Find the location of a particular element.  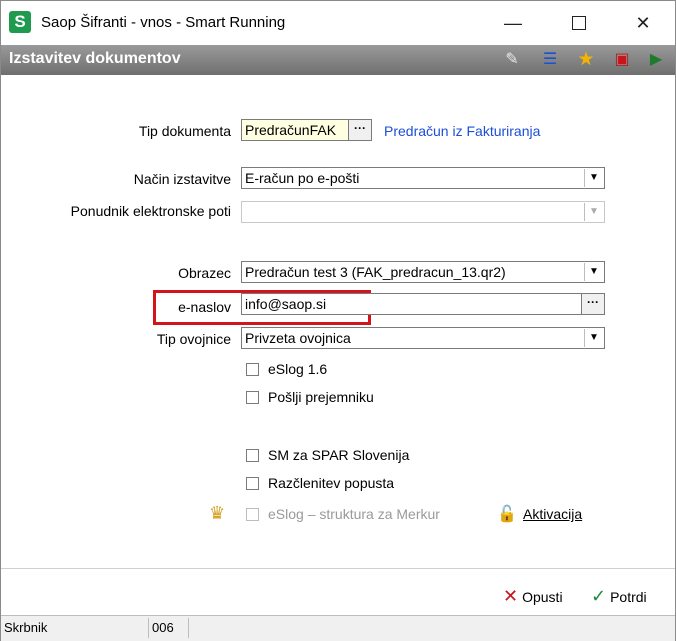

send-recipient-checkbox is located at coordinates (252, 397).